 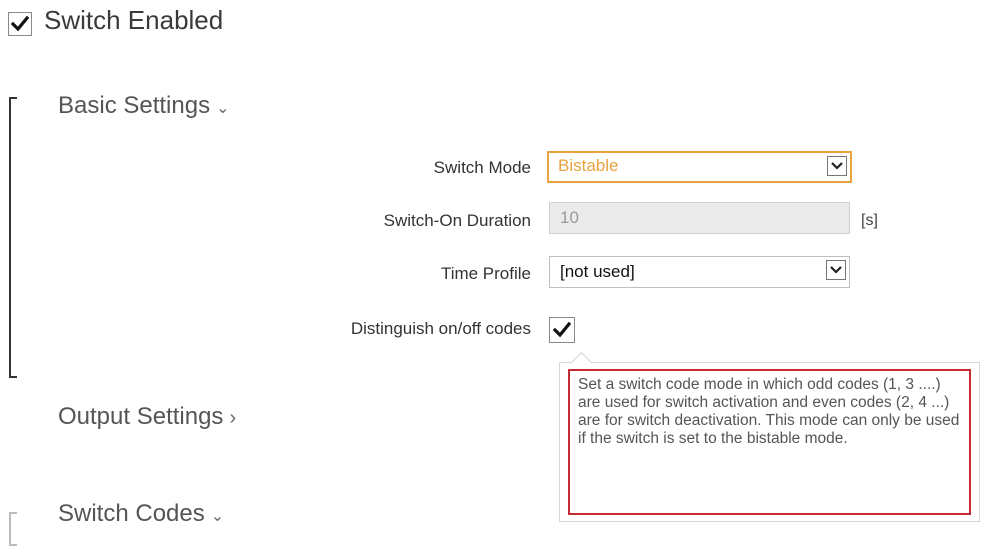 I want to click on switch-mode-label: Switch Mode, so click(x=482, y=167).